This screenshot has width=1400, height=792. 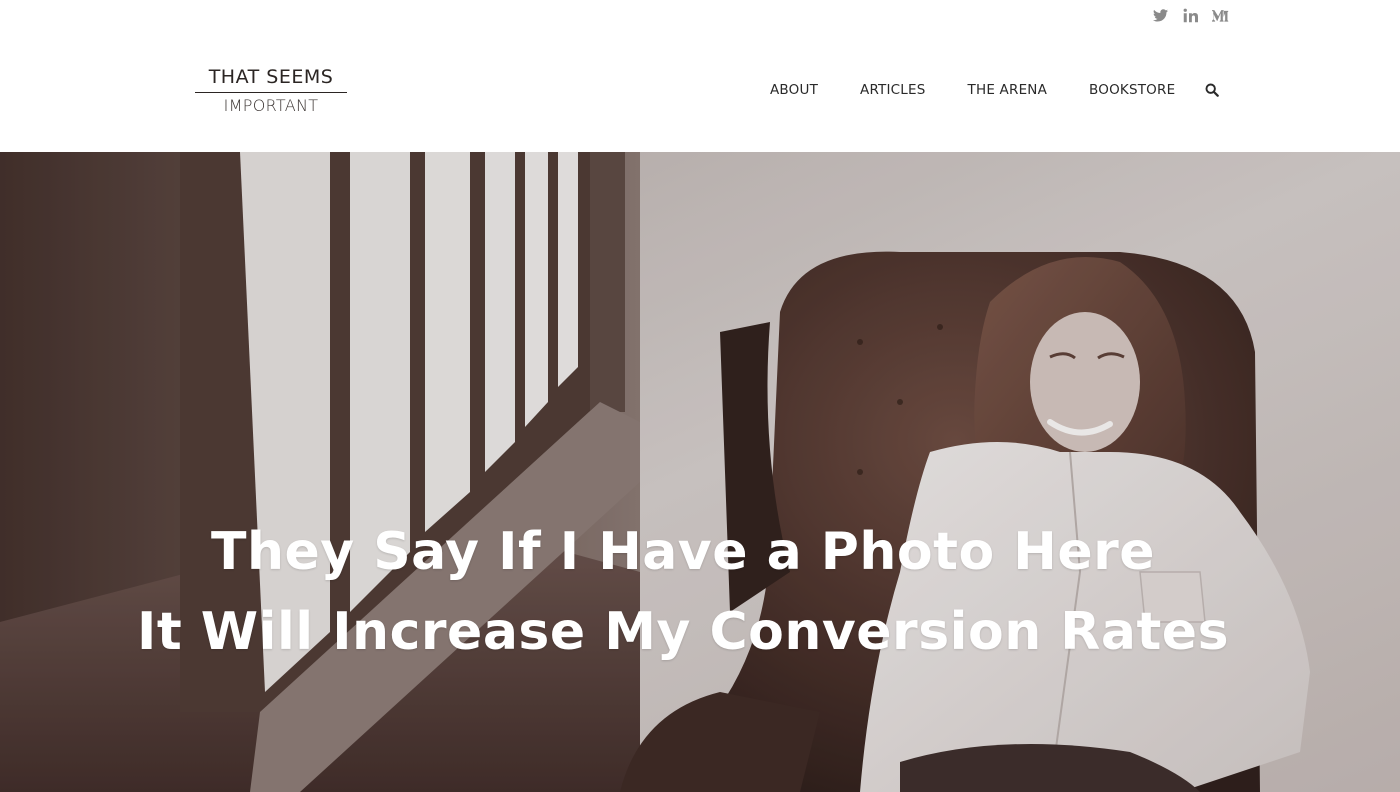 I want to click on linkedin-icon, so click(x=1190, y=15).